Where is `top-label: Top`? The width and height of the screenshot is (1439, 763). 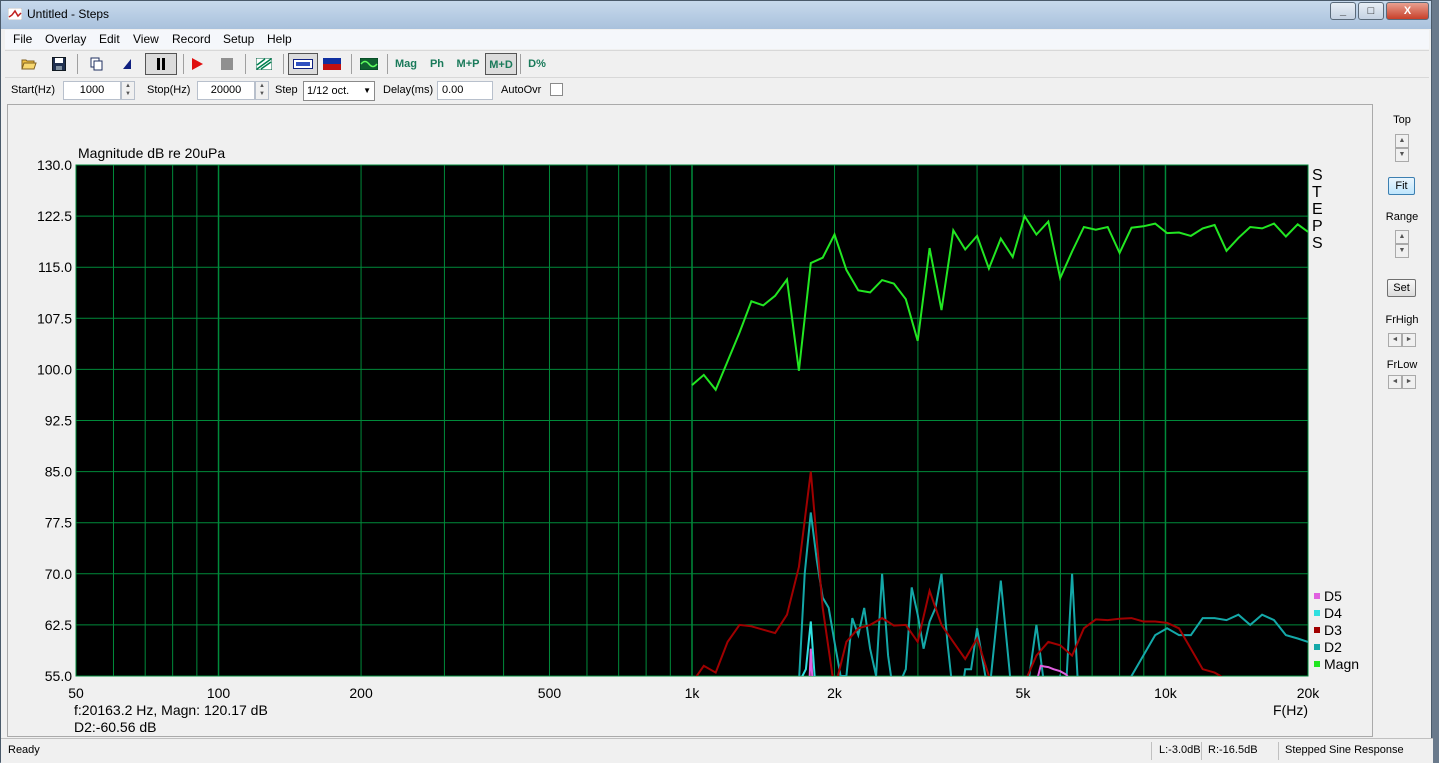 top-label: Top is located at coordinates (1402, 120).